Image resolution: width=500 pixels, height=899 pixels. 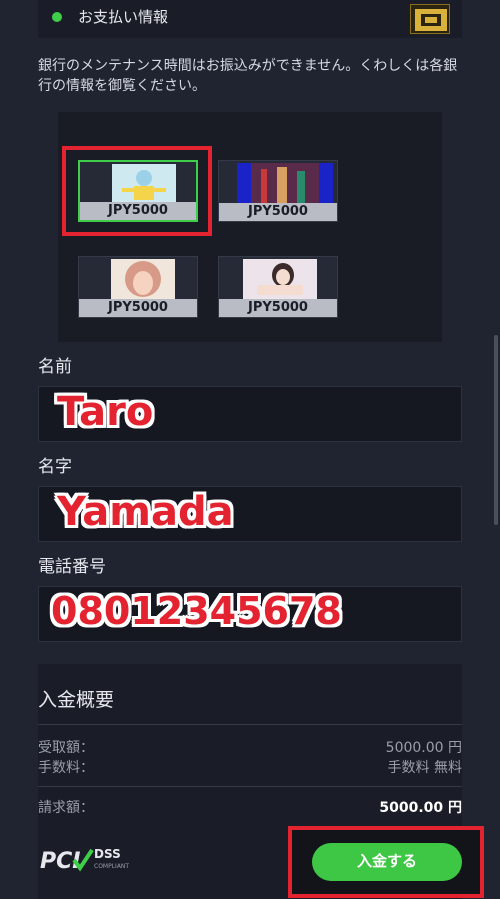 I want to click on selected-card-highlight, so click(x=137, y=191).